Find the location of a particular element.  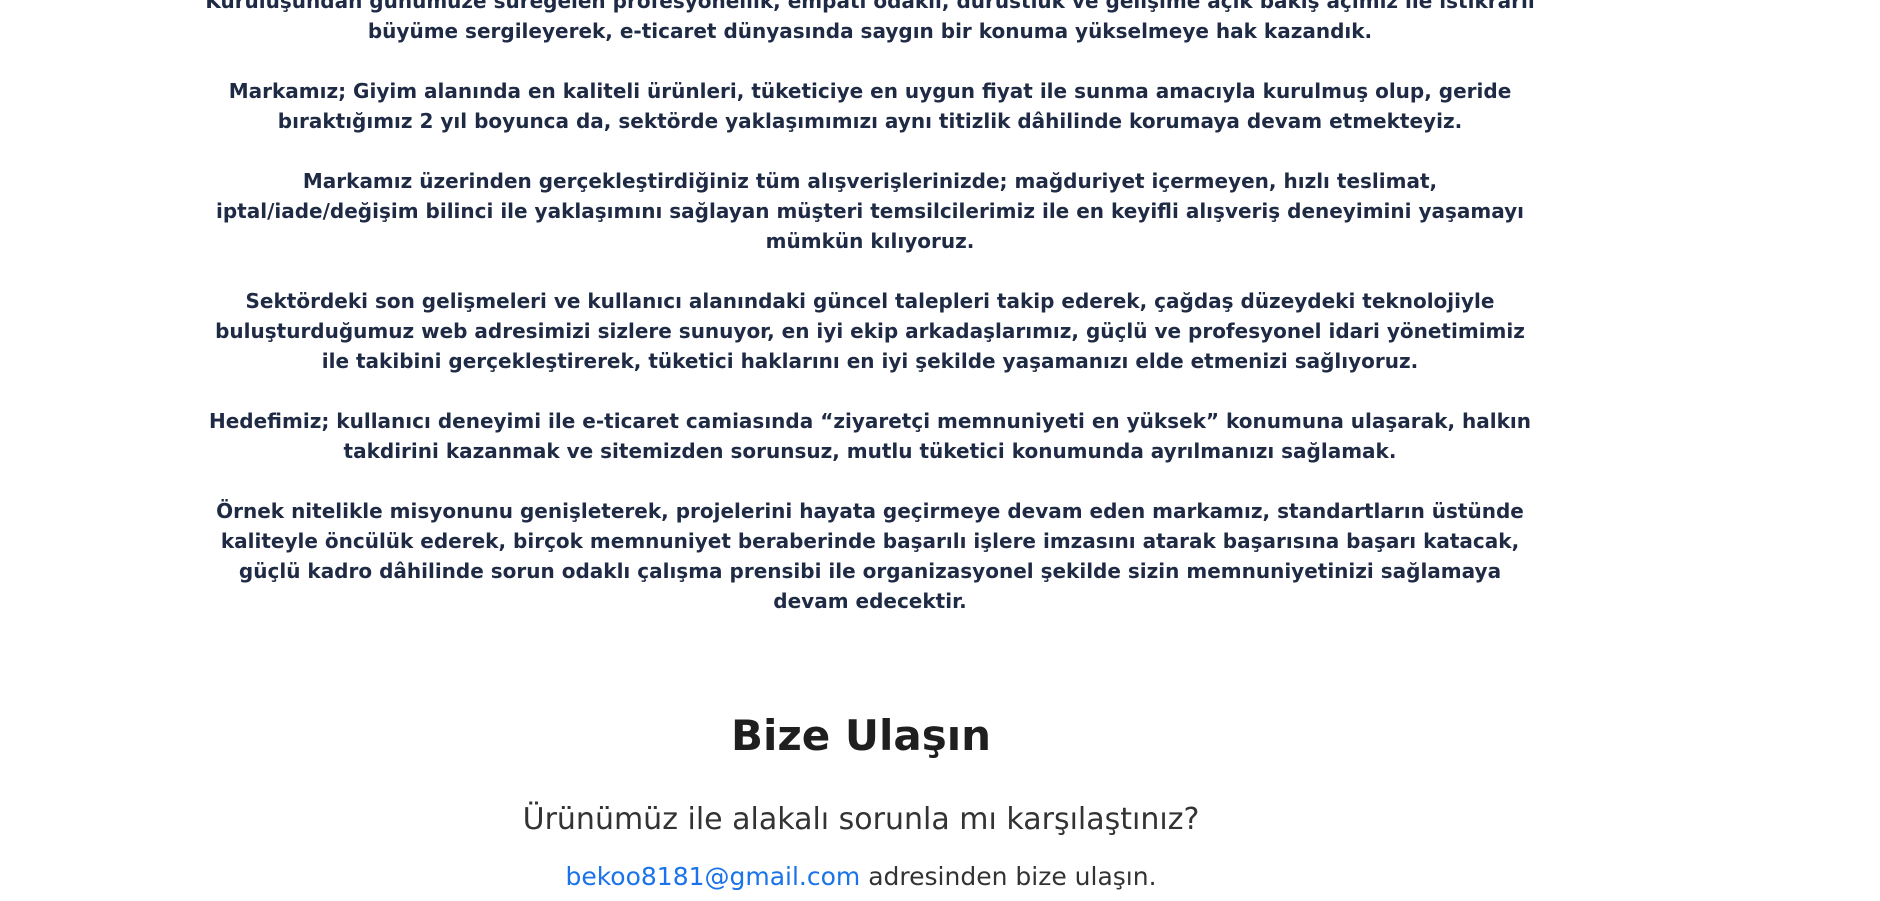

contact-title: Bize Ulaşın is located at coordinates (861, 735).